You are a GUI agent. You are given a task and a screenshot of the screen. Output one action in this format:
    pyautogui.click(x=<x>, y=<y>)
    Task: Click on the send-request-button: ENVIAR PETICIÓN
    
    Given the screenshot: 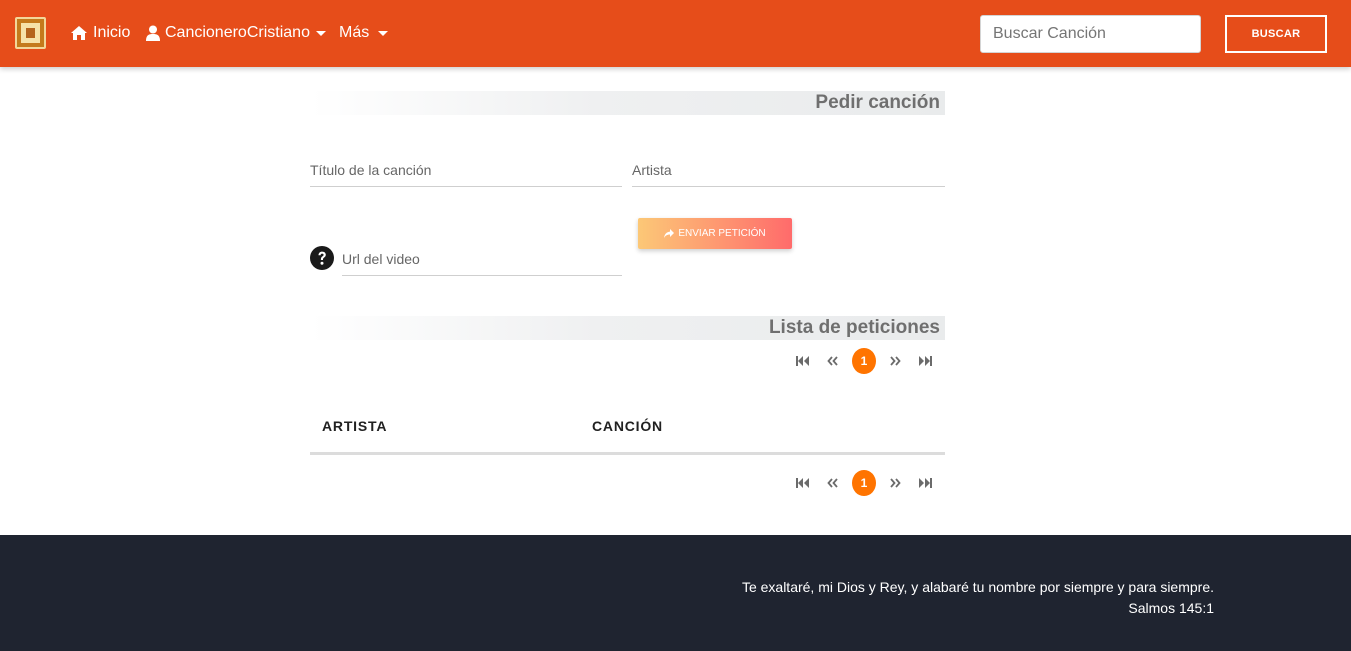 What is the action you would take?
    pyautogui.click(x=715, y=233)
    